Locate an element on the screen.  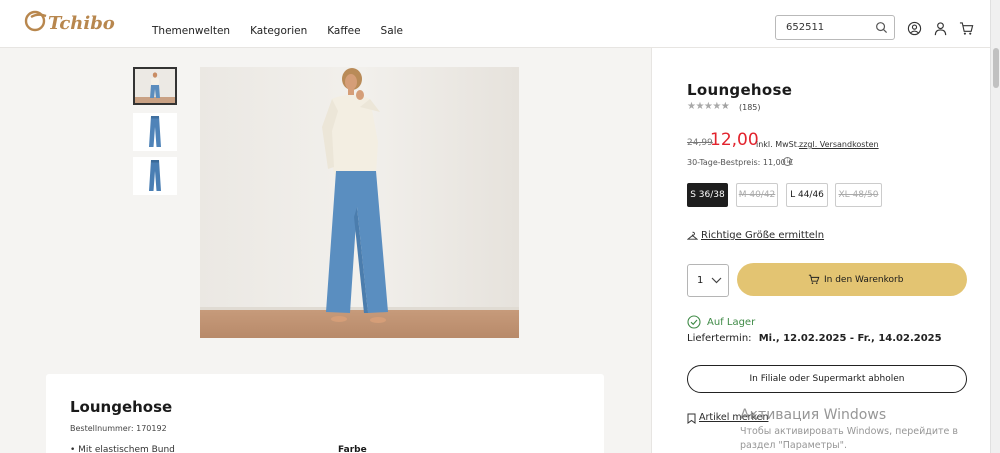
details-title: Loungehose is located at coordinates (121, 407).